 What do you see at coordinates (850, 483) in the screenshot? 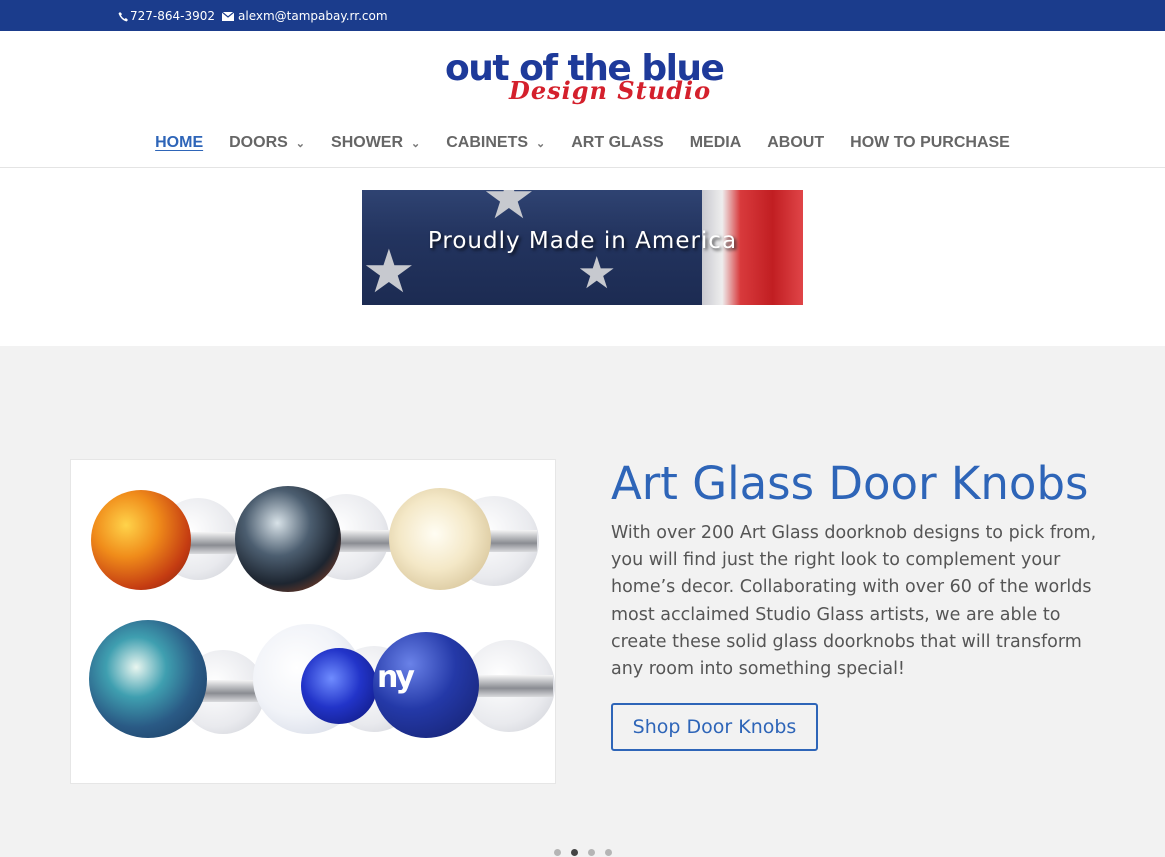
I see `slide-title: Art Glass Door Knobs` at bounding box center [850, 483].